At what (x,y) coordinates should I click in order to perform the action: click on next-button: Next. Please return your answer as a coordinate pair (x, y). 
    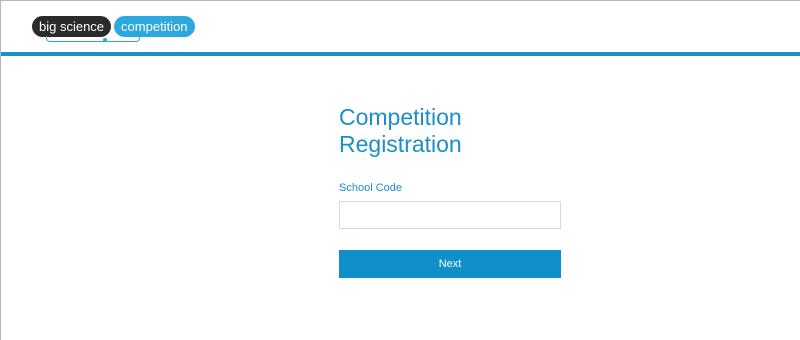
    Looking at the image, I should click on (450, 264).